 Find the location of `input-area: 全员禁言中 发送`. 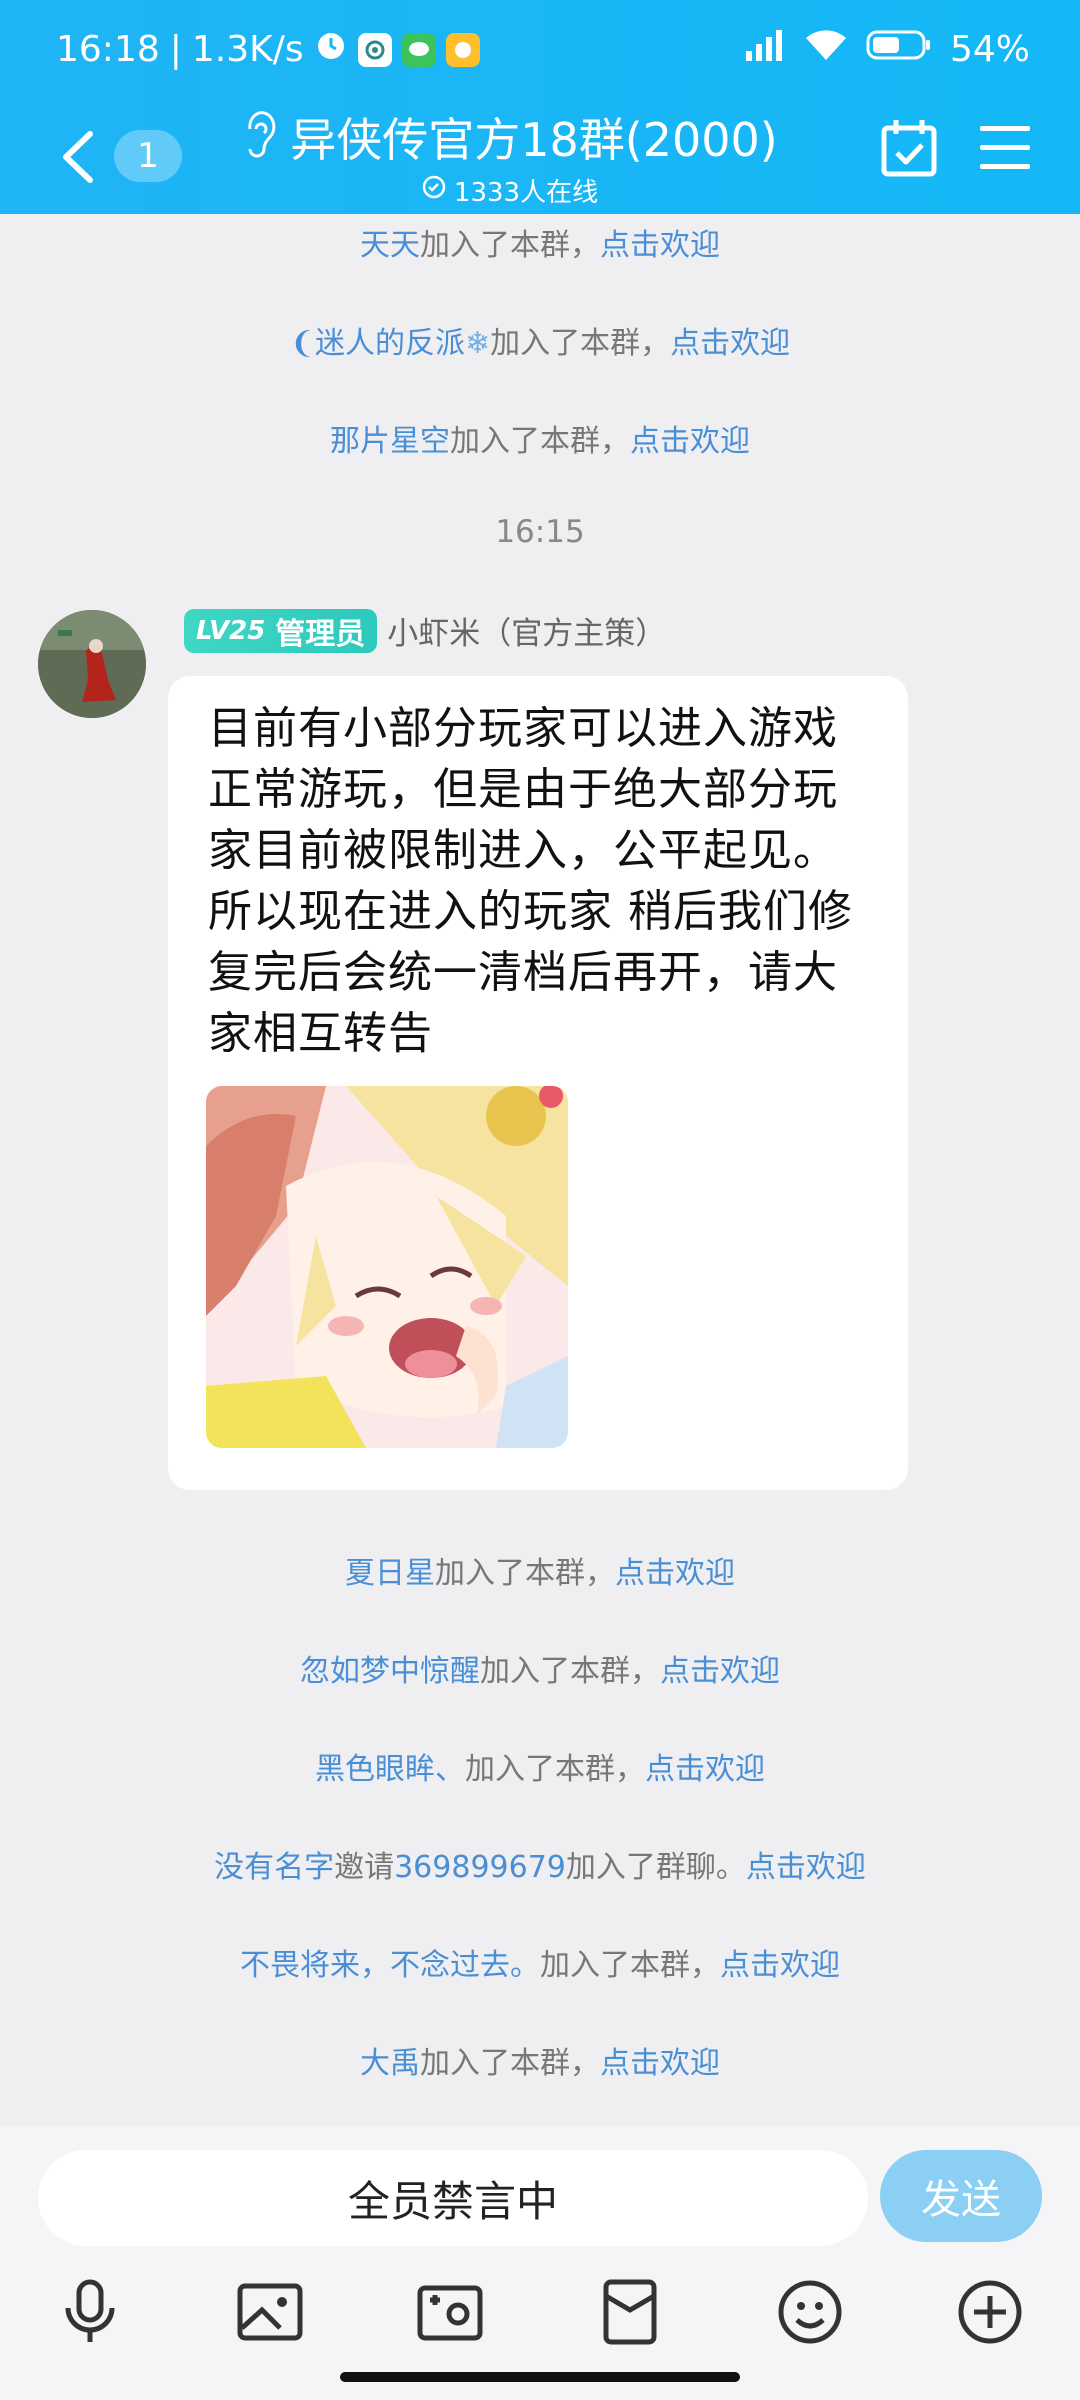

input-area: 全员禁言中 发送 is located at coordinates (540, 2263).